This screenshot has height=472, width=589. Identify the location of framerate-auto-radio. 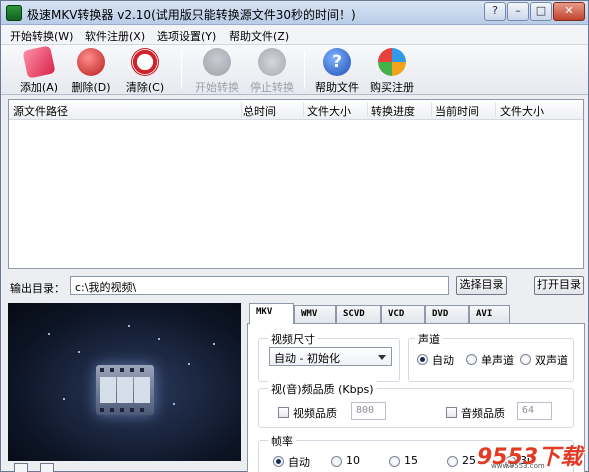
(278, 461).